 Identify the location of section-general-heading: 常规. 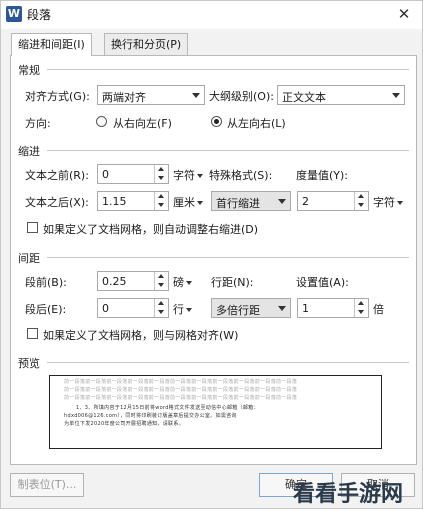
(29, 70).